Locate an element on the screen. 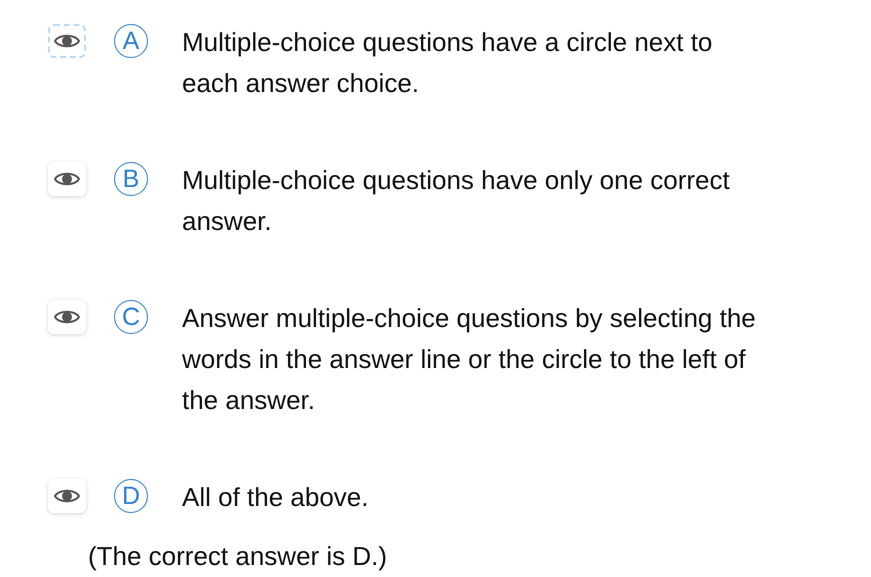 The height and width of the screenshot is (577, 871). choice-text: All of the above. is located at coordinates (477, 497).